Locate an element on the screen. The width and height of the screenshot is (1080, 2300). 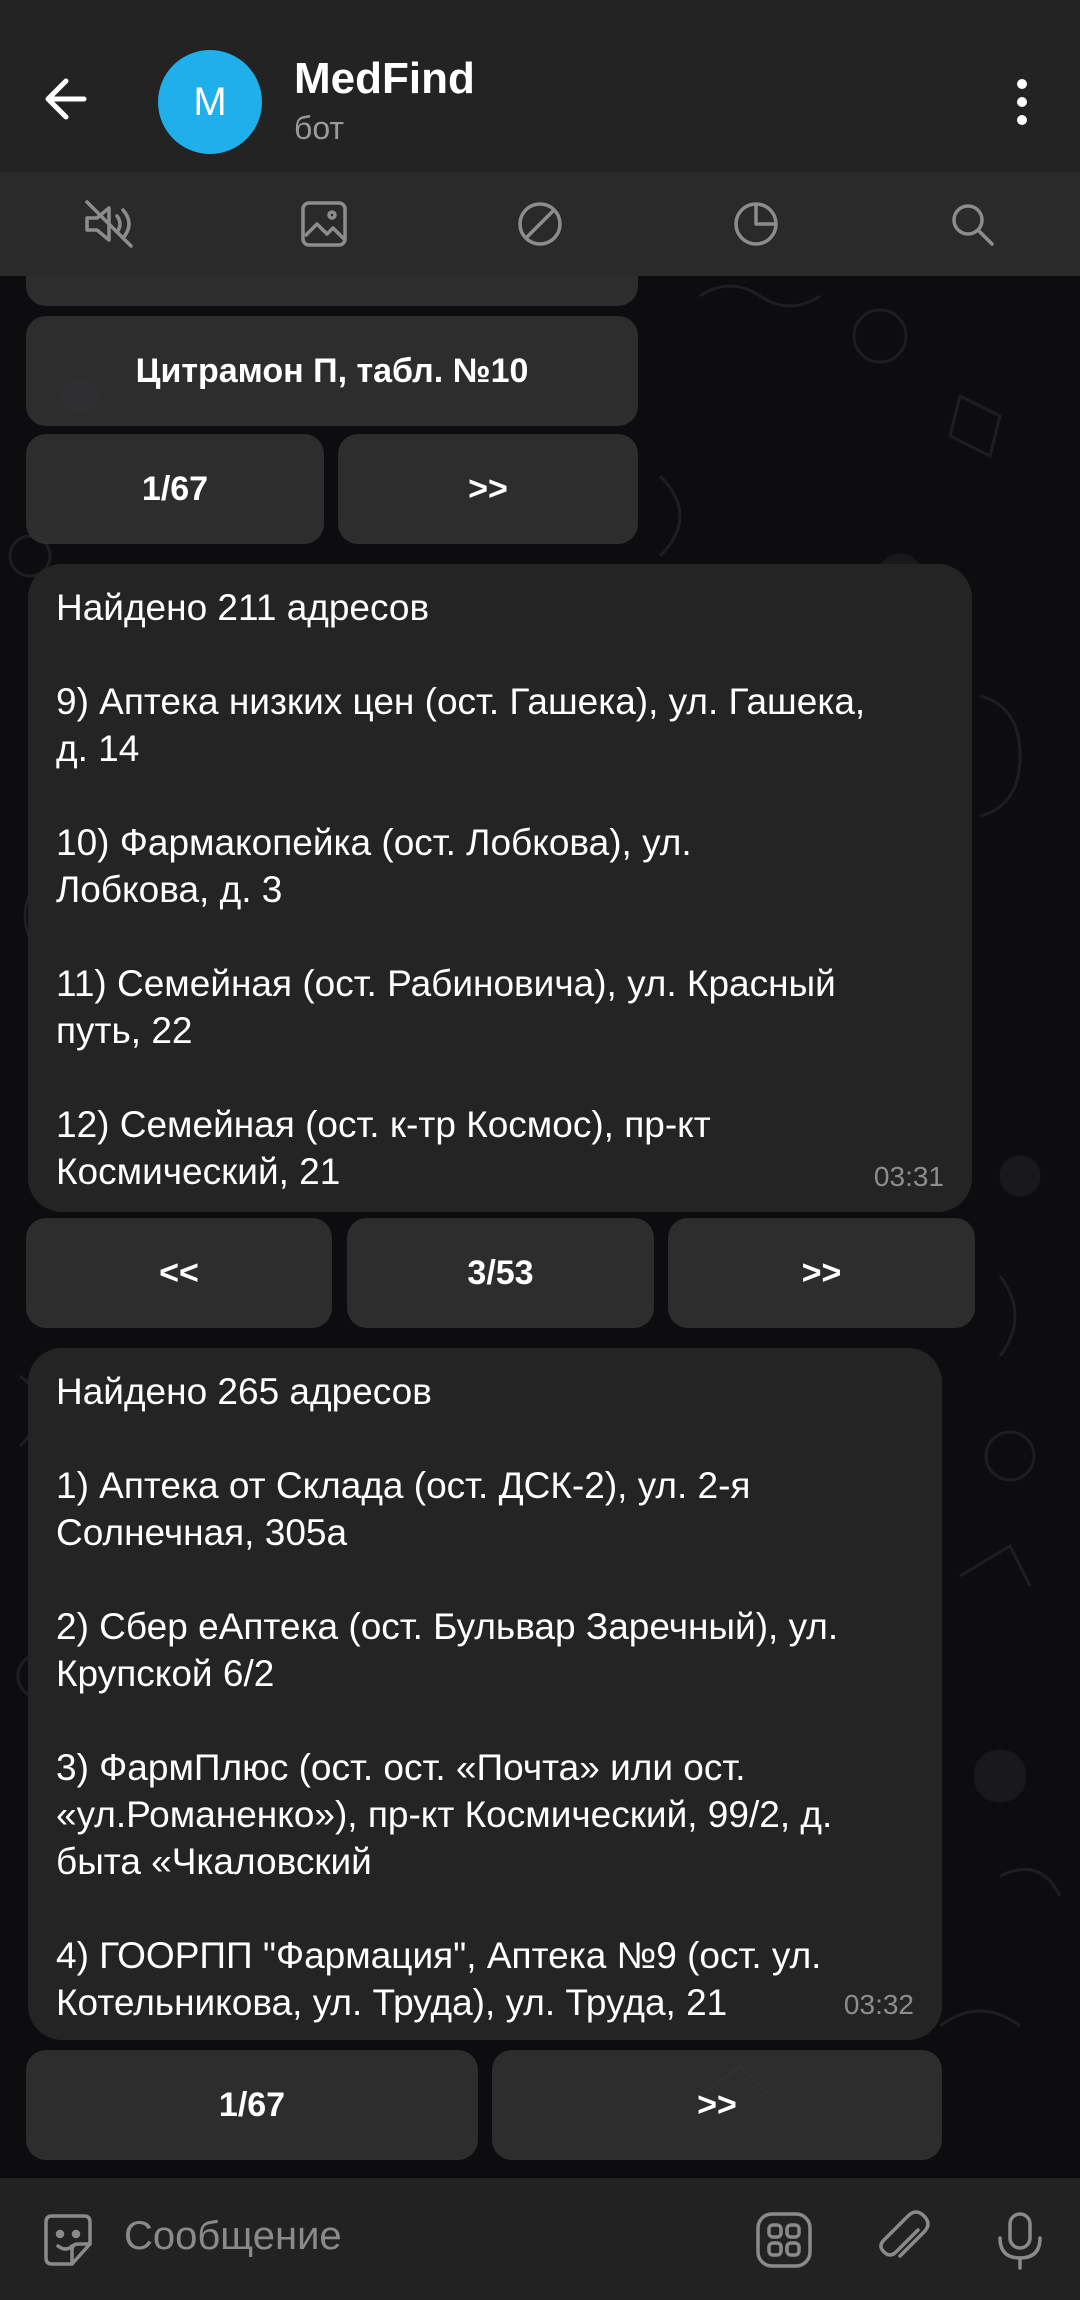
message-line: путь, 22 is located at coordinates (124, 1030).